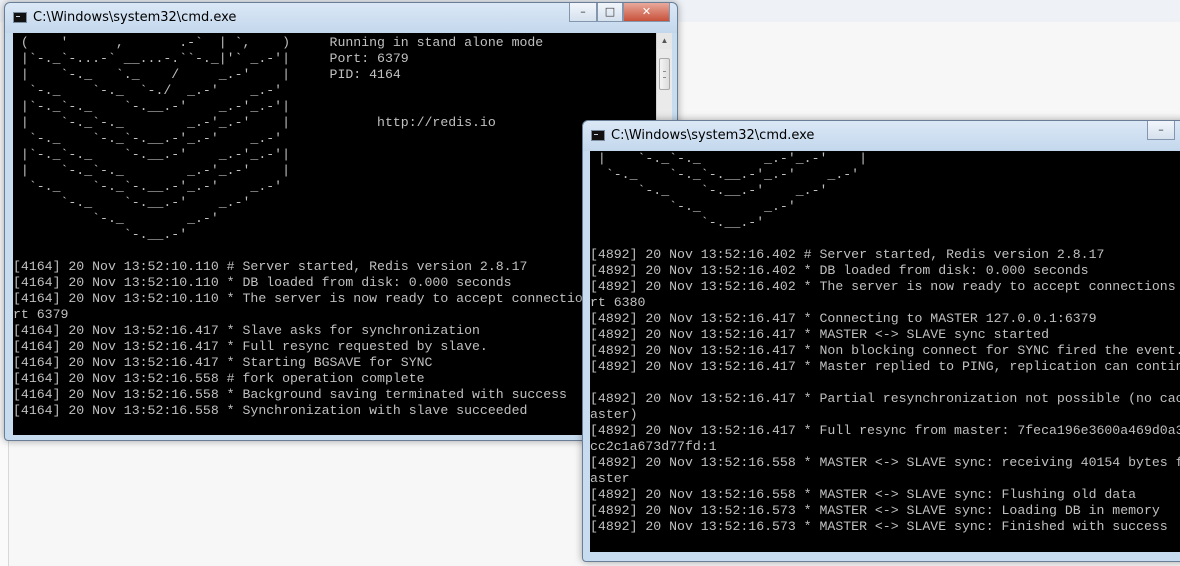  What do you see at coordinates (646, 12) in the screenshot?
I see `close-button: ✕` at bounding box center [646, 12].